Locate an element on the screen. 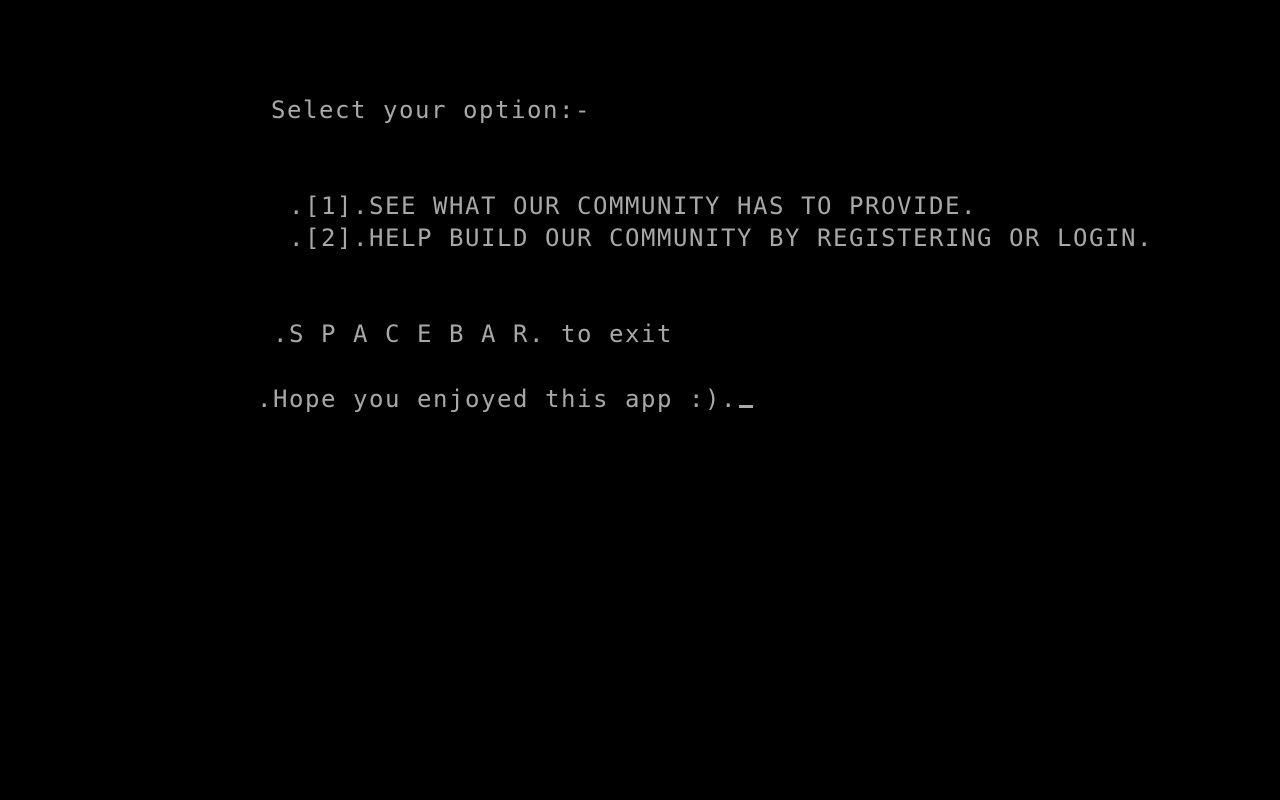  prompt-text: Select your option:- is located at coordinates (431, 110).